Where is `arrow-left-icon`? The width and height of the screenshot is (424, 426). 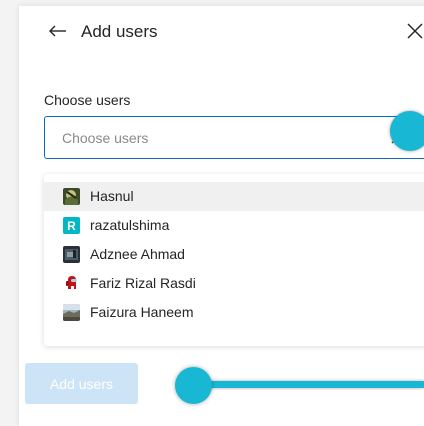 arrow-left-icon is located at coordinates (58, 31).